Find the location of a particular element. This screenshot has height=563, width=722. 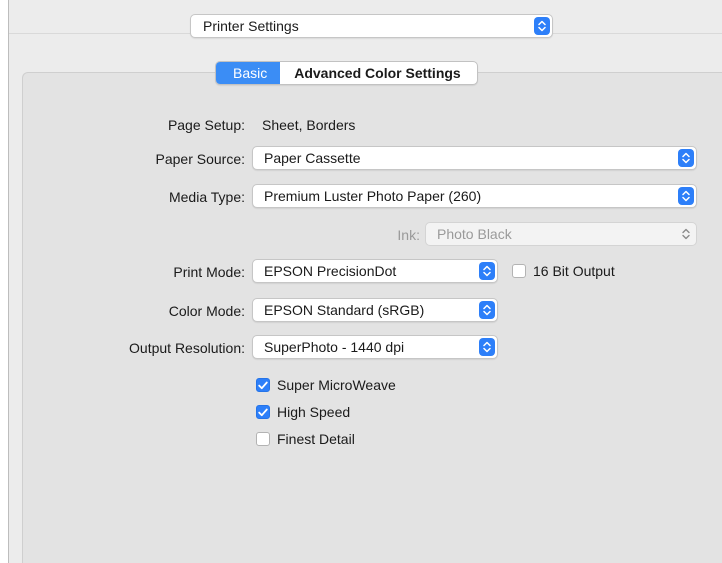

high-speed-checkbox-row: High Speed is located at coordinates (303, 412).